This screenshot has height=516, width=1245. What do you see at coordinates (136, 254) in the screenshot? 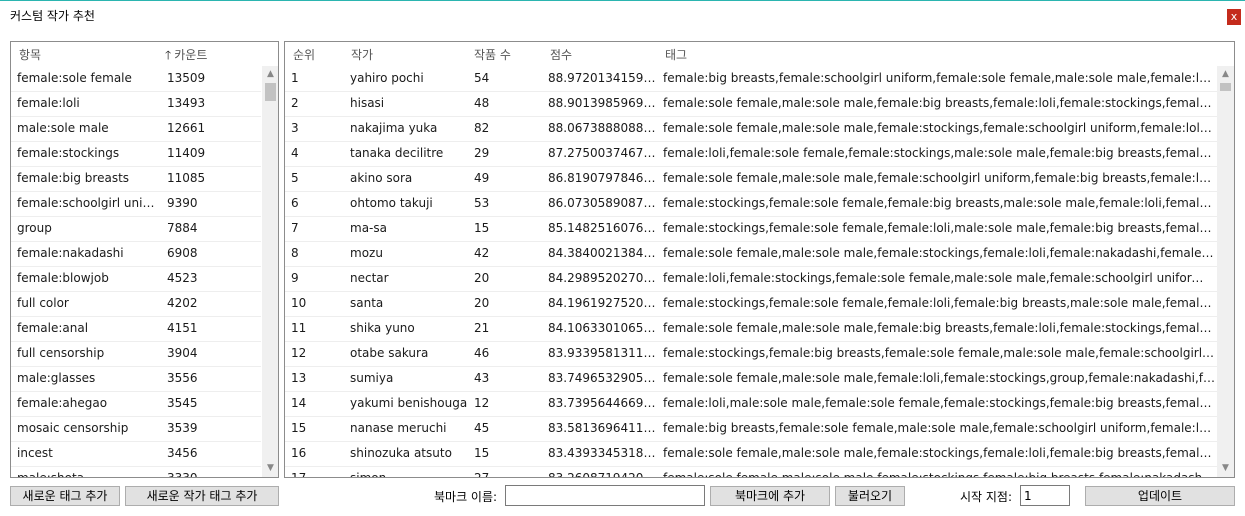
I see `tag-list-row: female:nakadashi 6908` at bounding box center [136, 254].